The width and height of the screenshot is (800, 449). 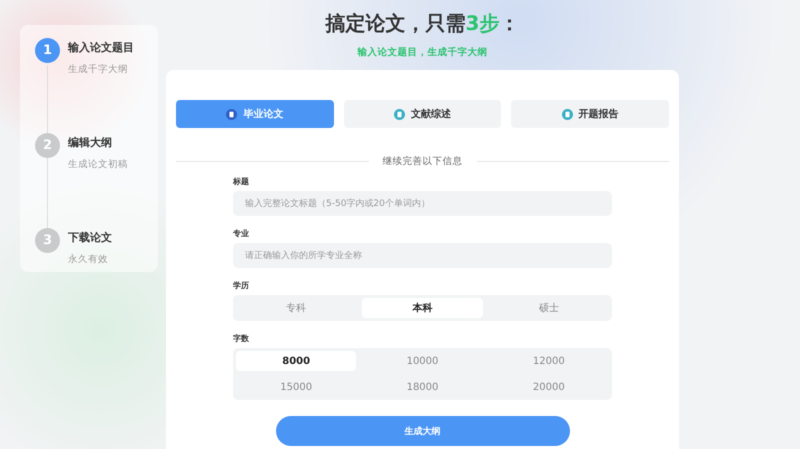 I want to click on page-title: 搞定论文，只需3步：, so click(x=423, y=23).